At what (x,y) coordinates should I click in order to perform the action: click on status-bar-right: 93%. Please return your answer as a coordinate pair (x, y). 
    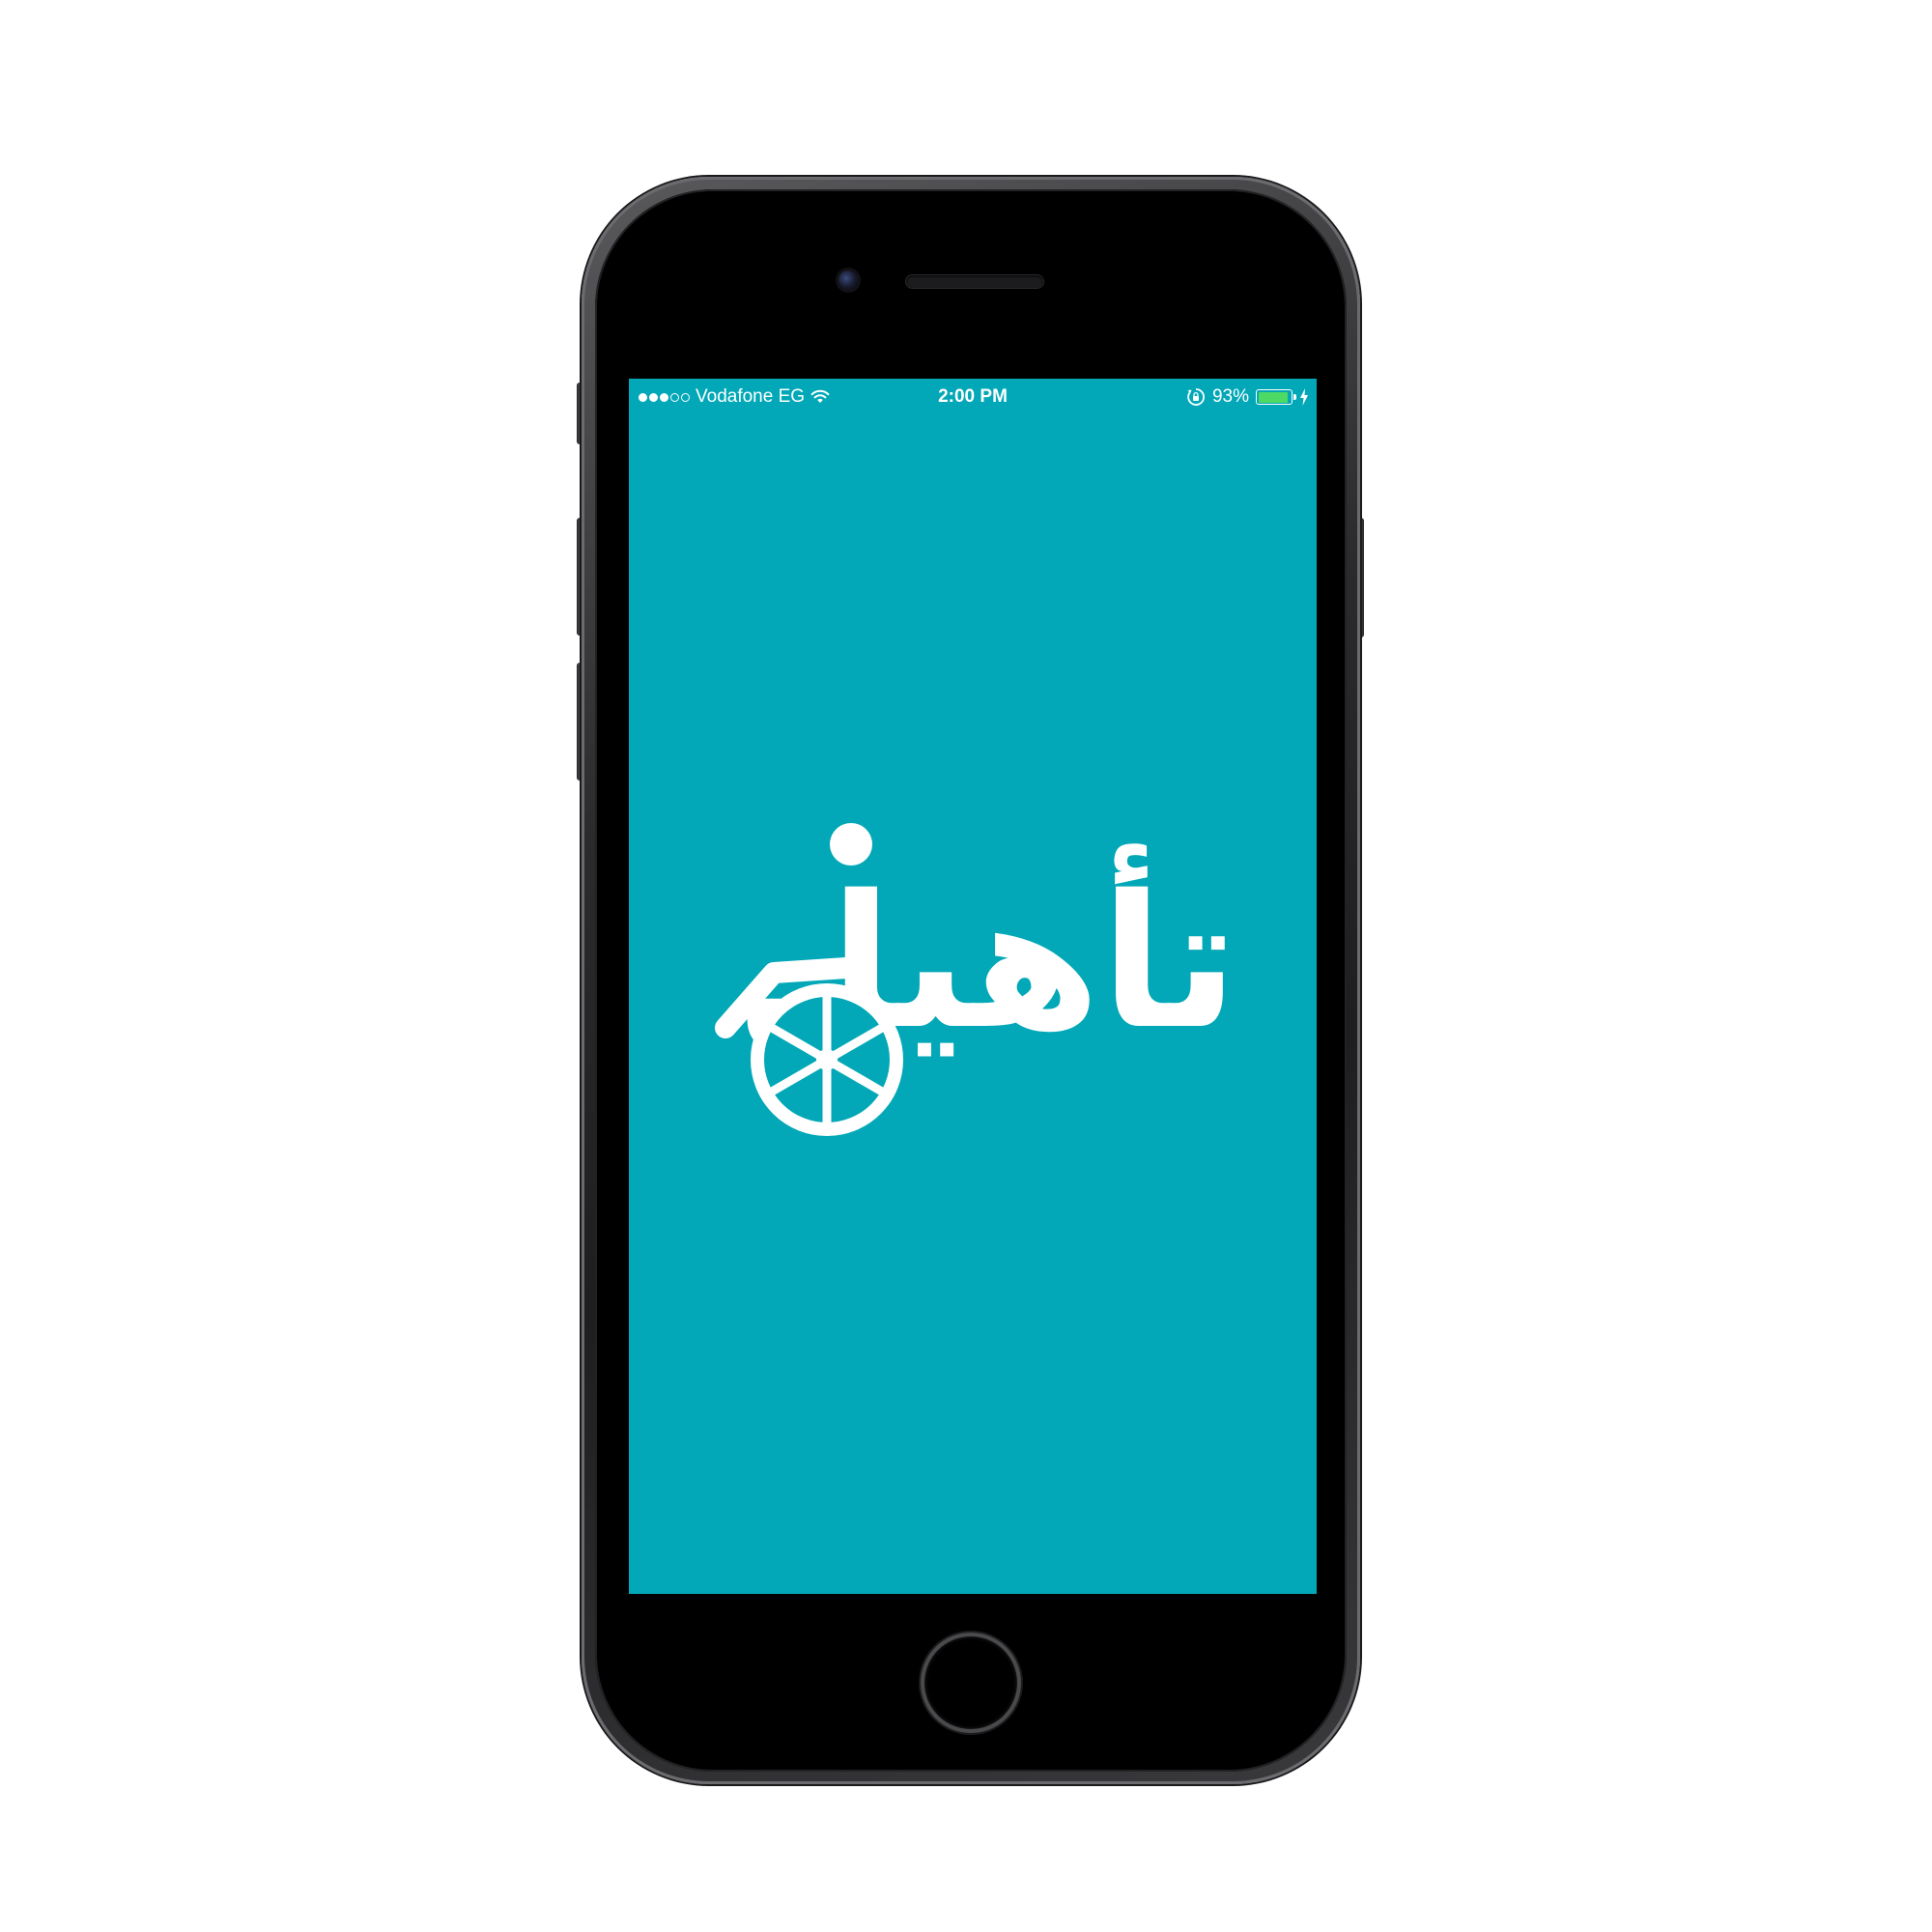
    Looking at the image, I should click on (1247, 397).